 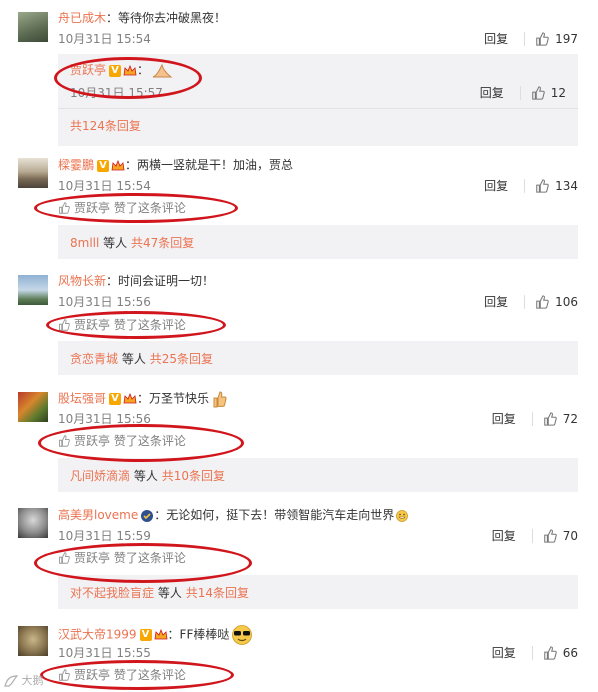 What do you see at coordinates (274, 515) in the screenshot?
I see `comment-text: ：无论如何，挺下去！带领智能汽车走向世界` at bounding box center [274, 515].